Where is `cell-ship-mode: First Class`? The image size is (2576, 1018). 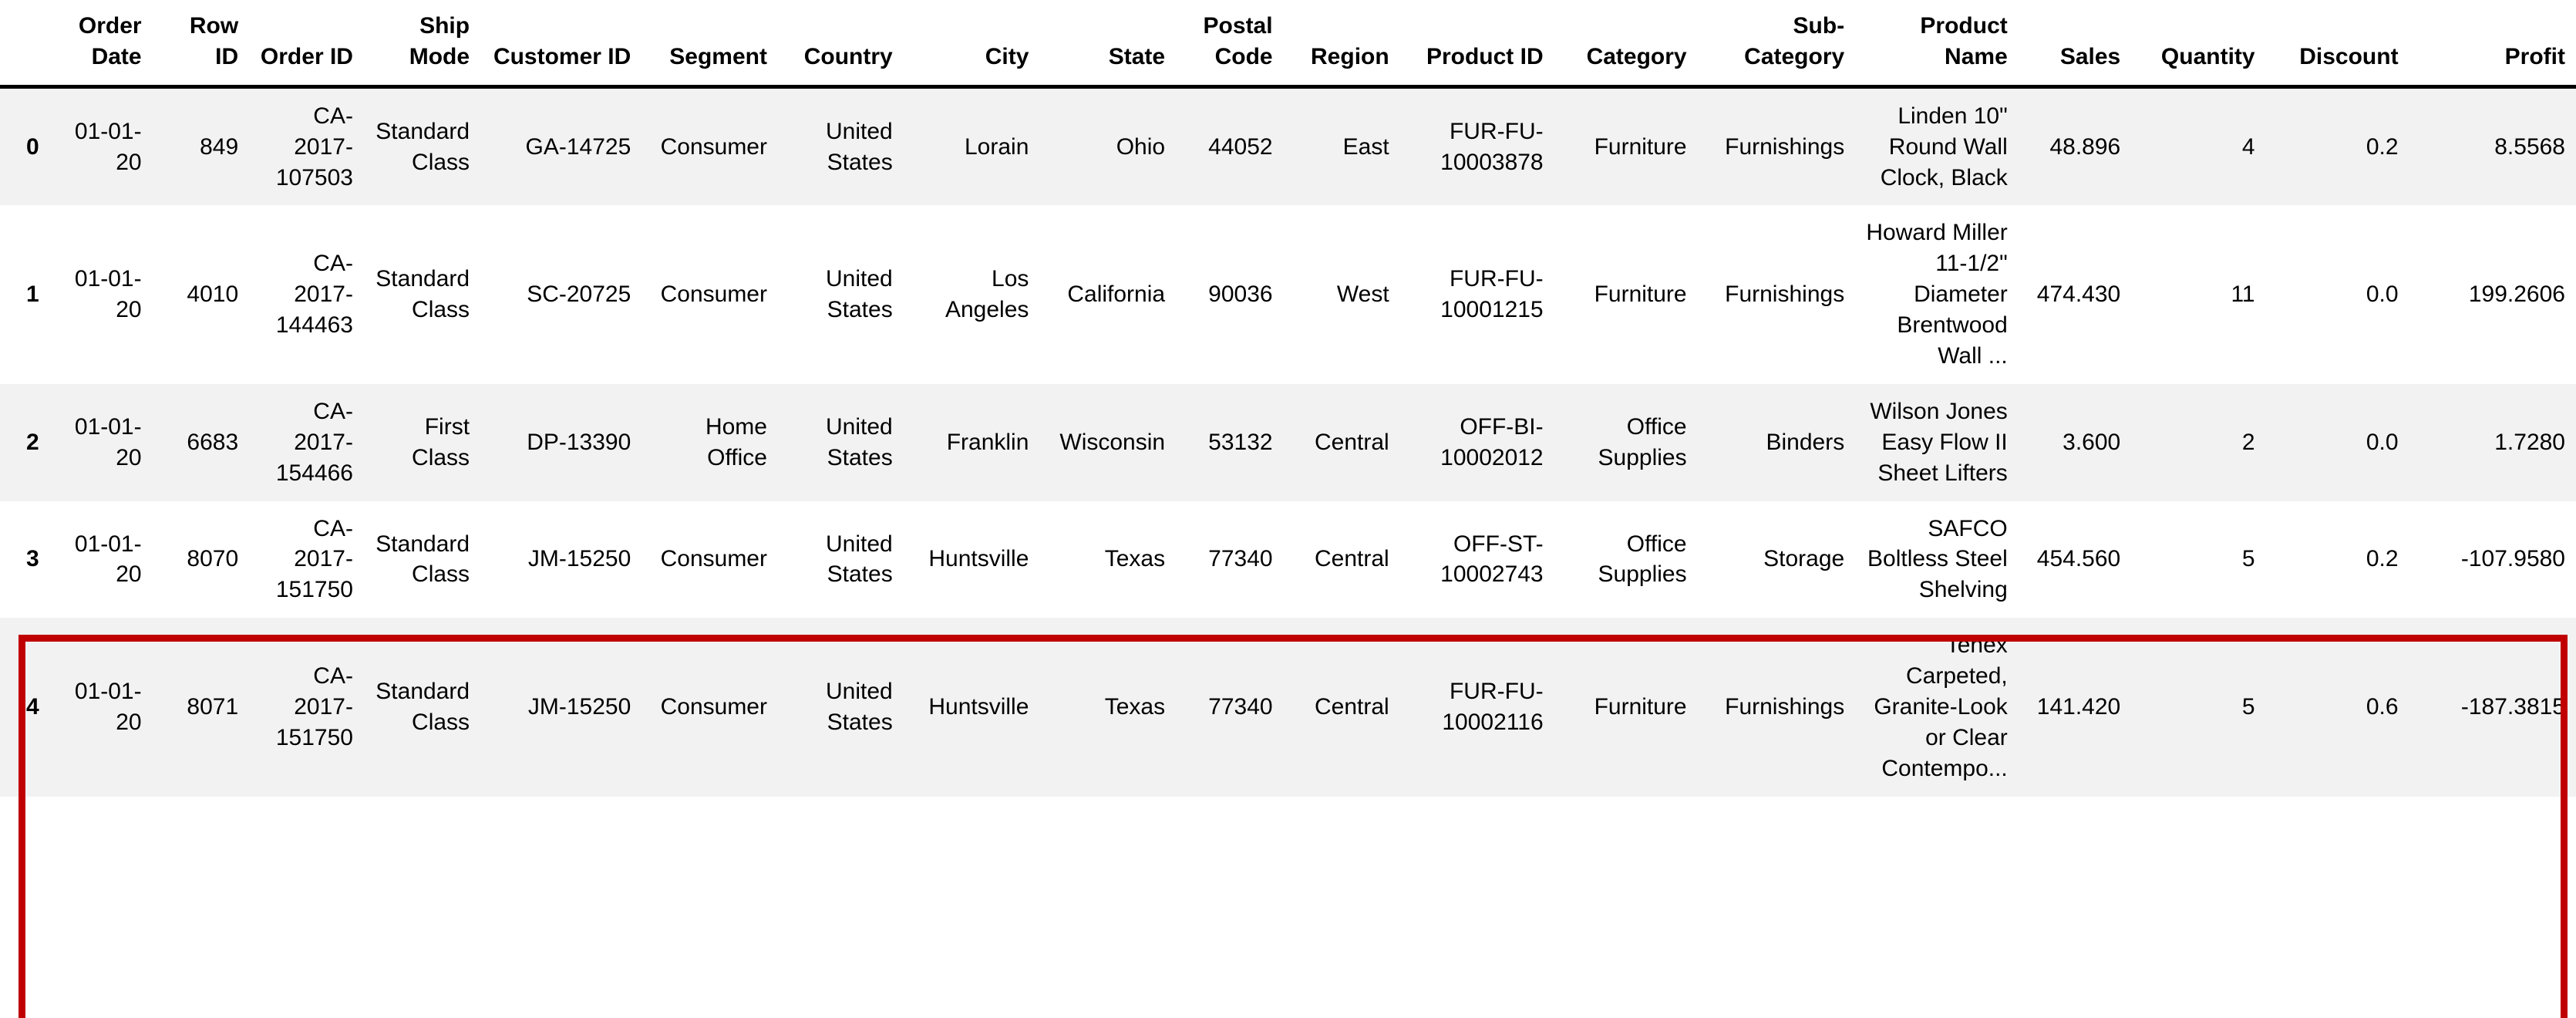
cell-ship-mode: First Class is located at coordinates (422, 442).